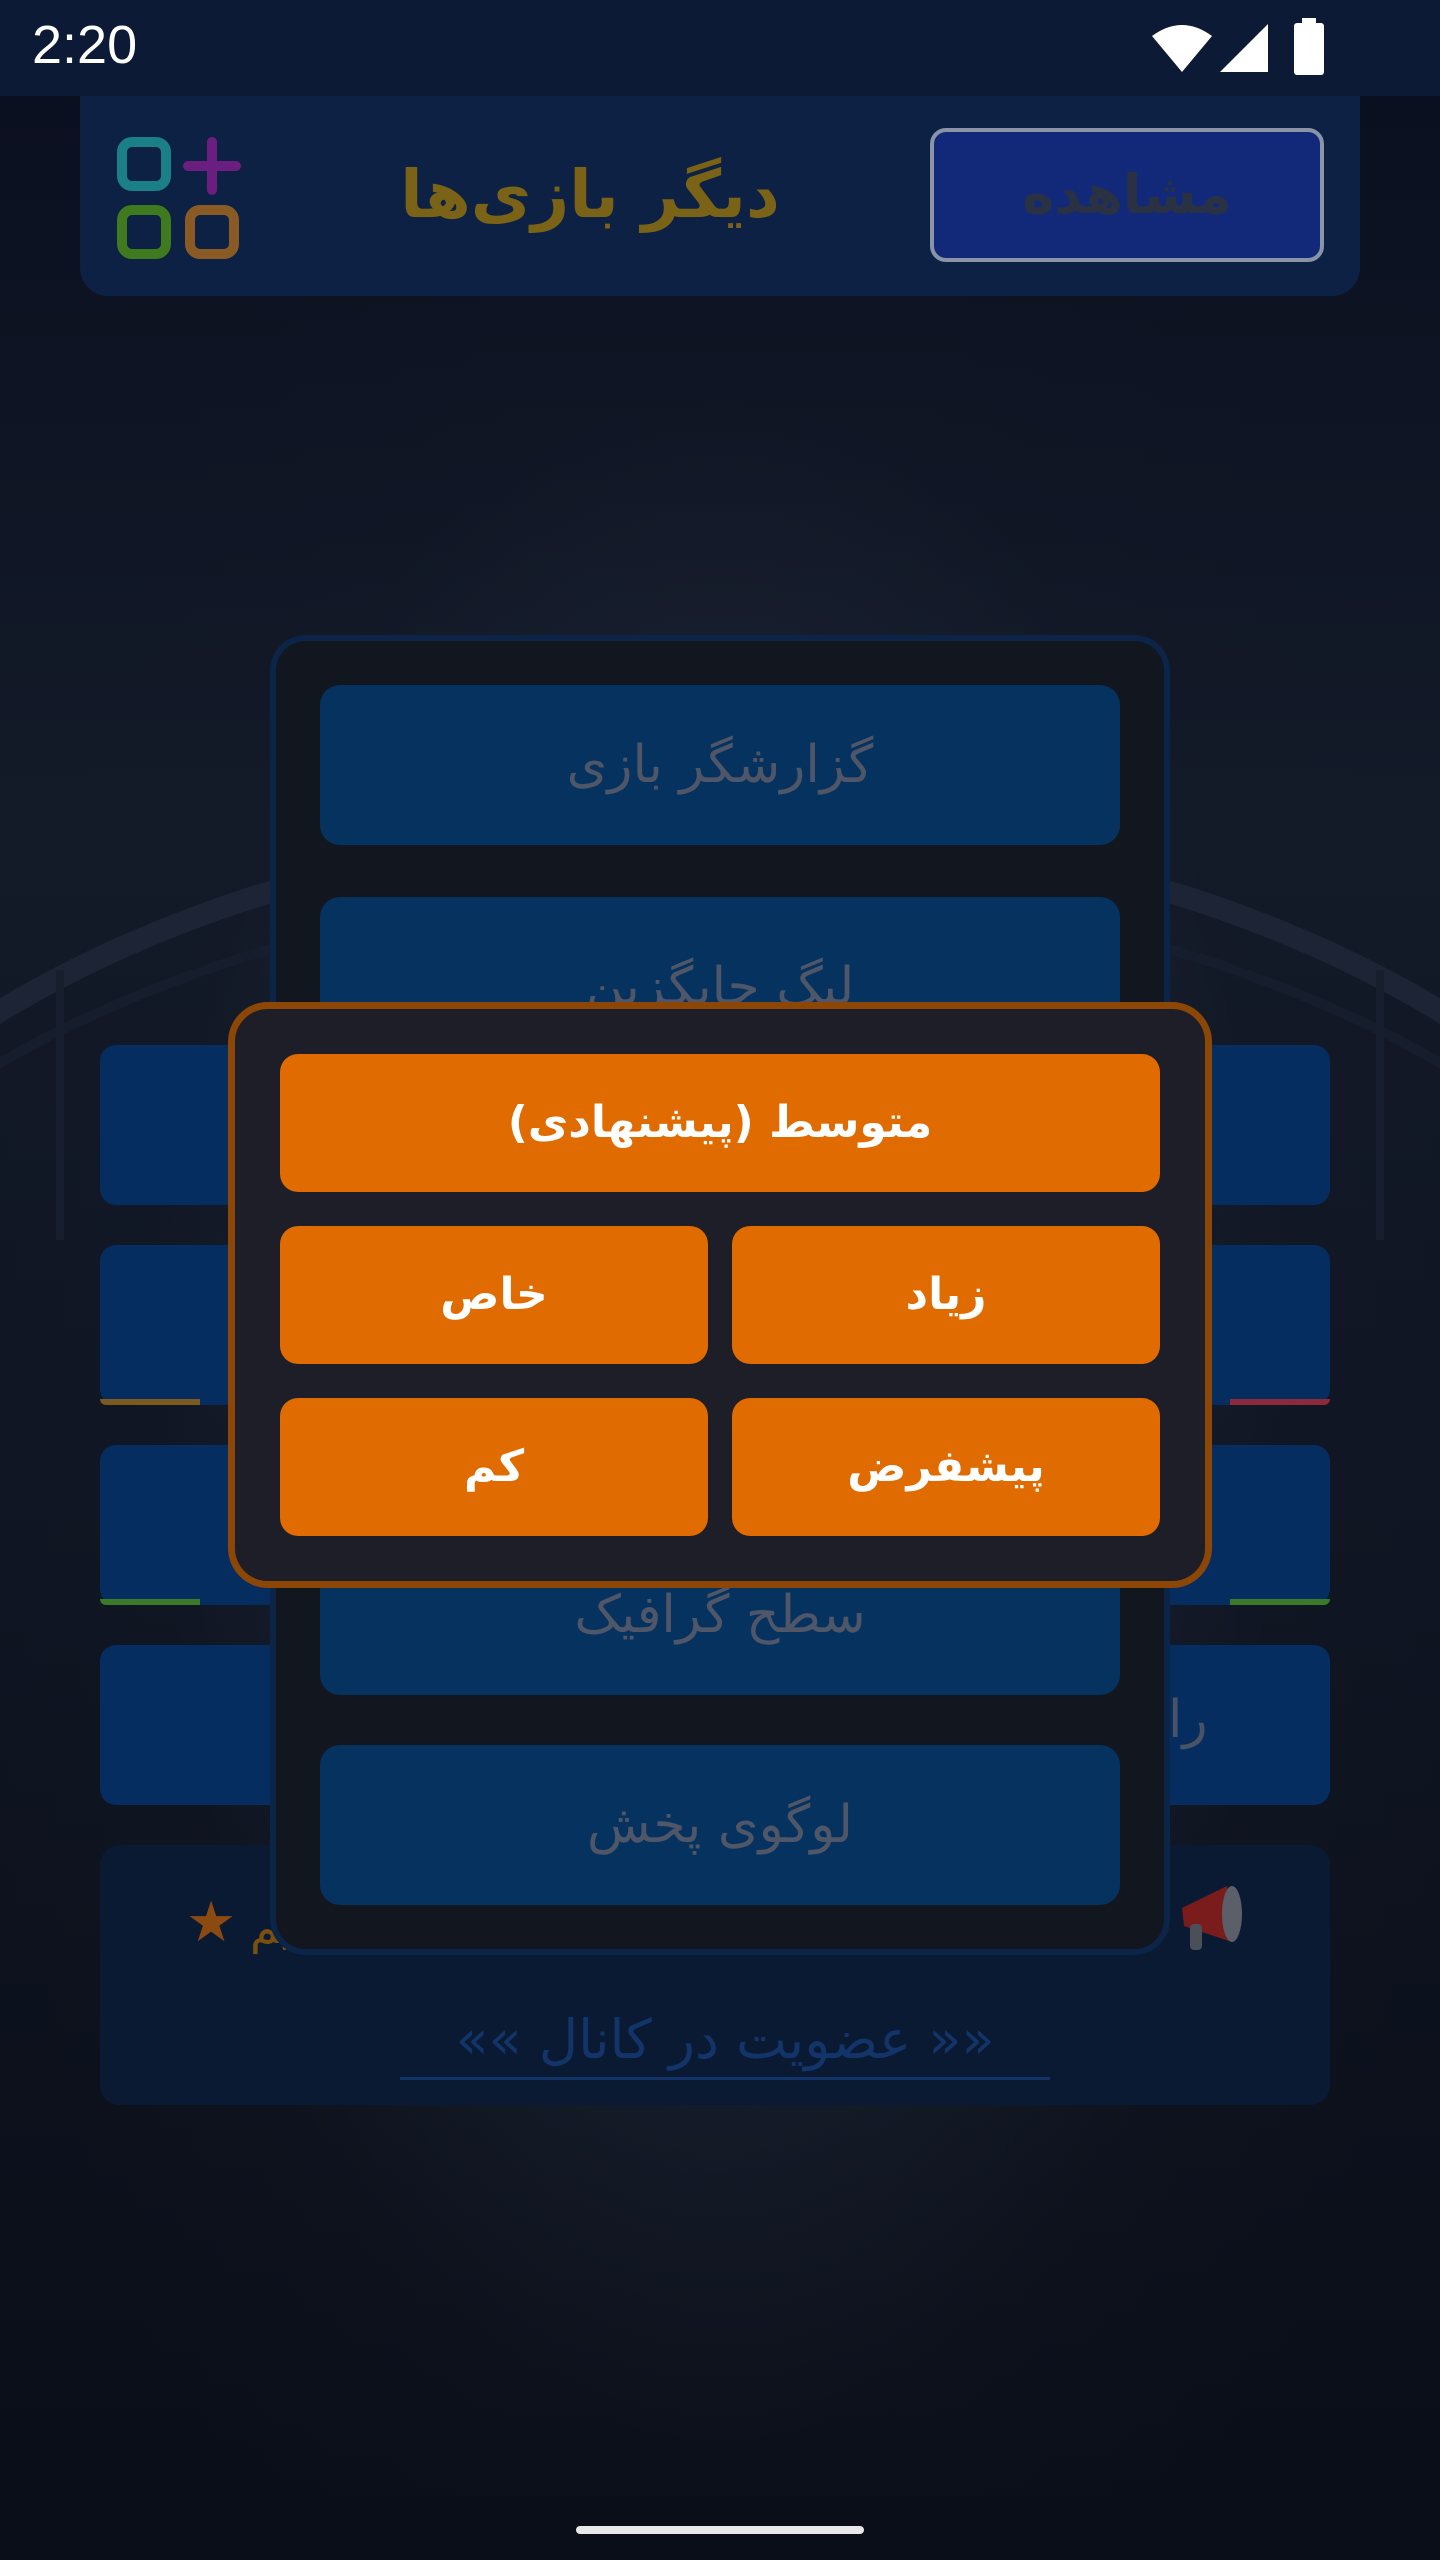  What do you see at coordinates (590, 194) in the screenshot?
I see `banner-title: دیگر بازی‌ها` at bounding box center [590, 194].